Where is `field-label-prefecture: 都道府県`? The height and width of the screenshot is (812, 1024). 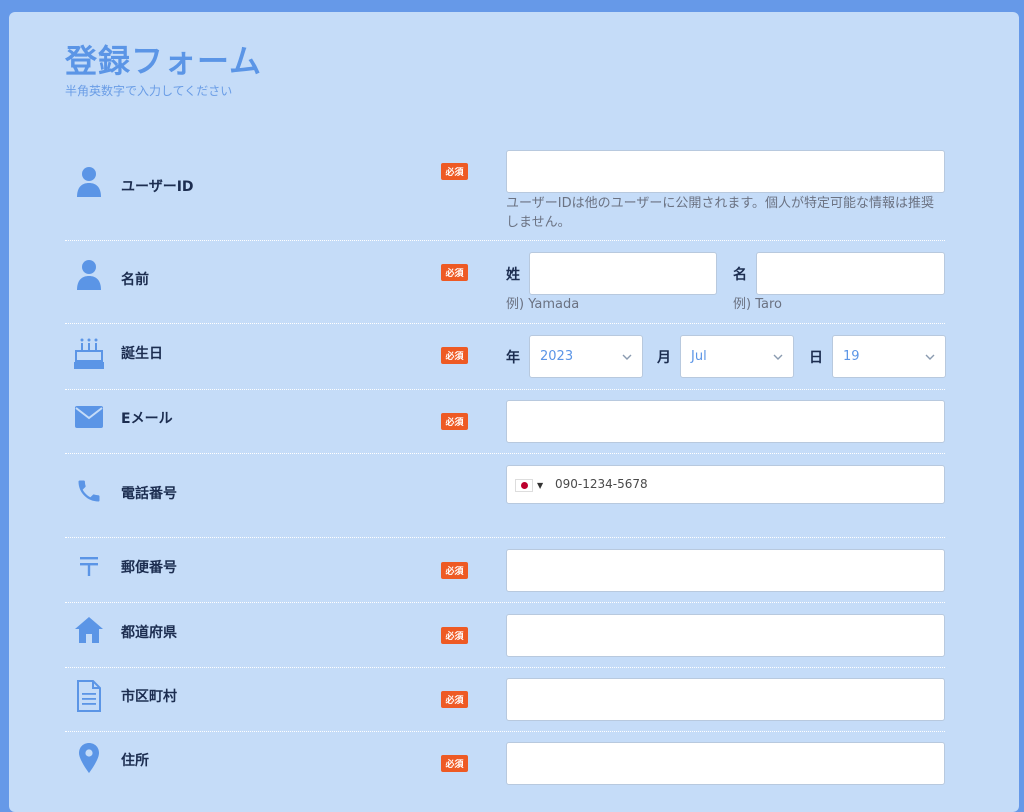 field-label-prefecture: 都道府県 is located at coordinates (149, 633).